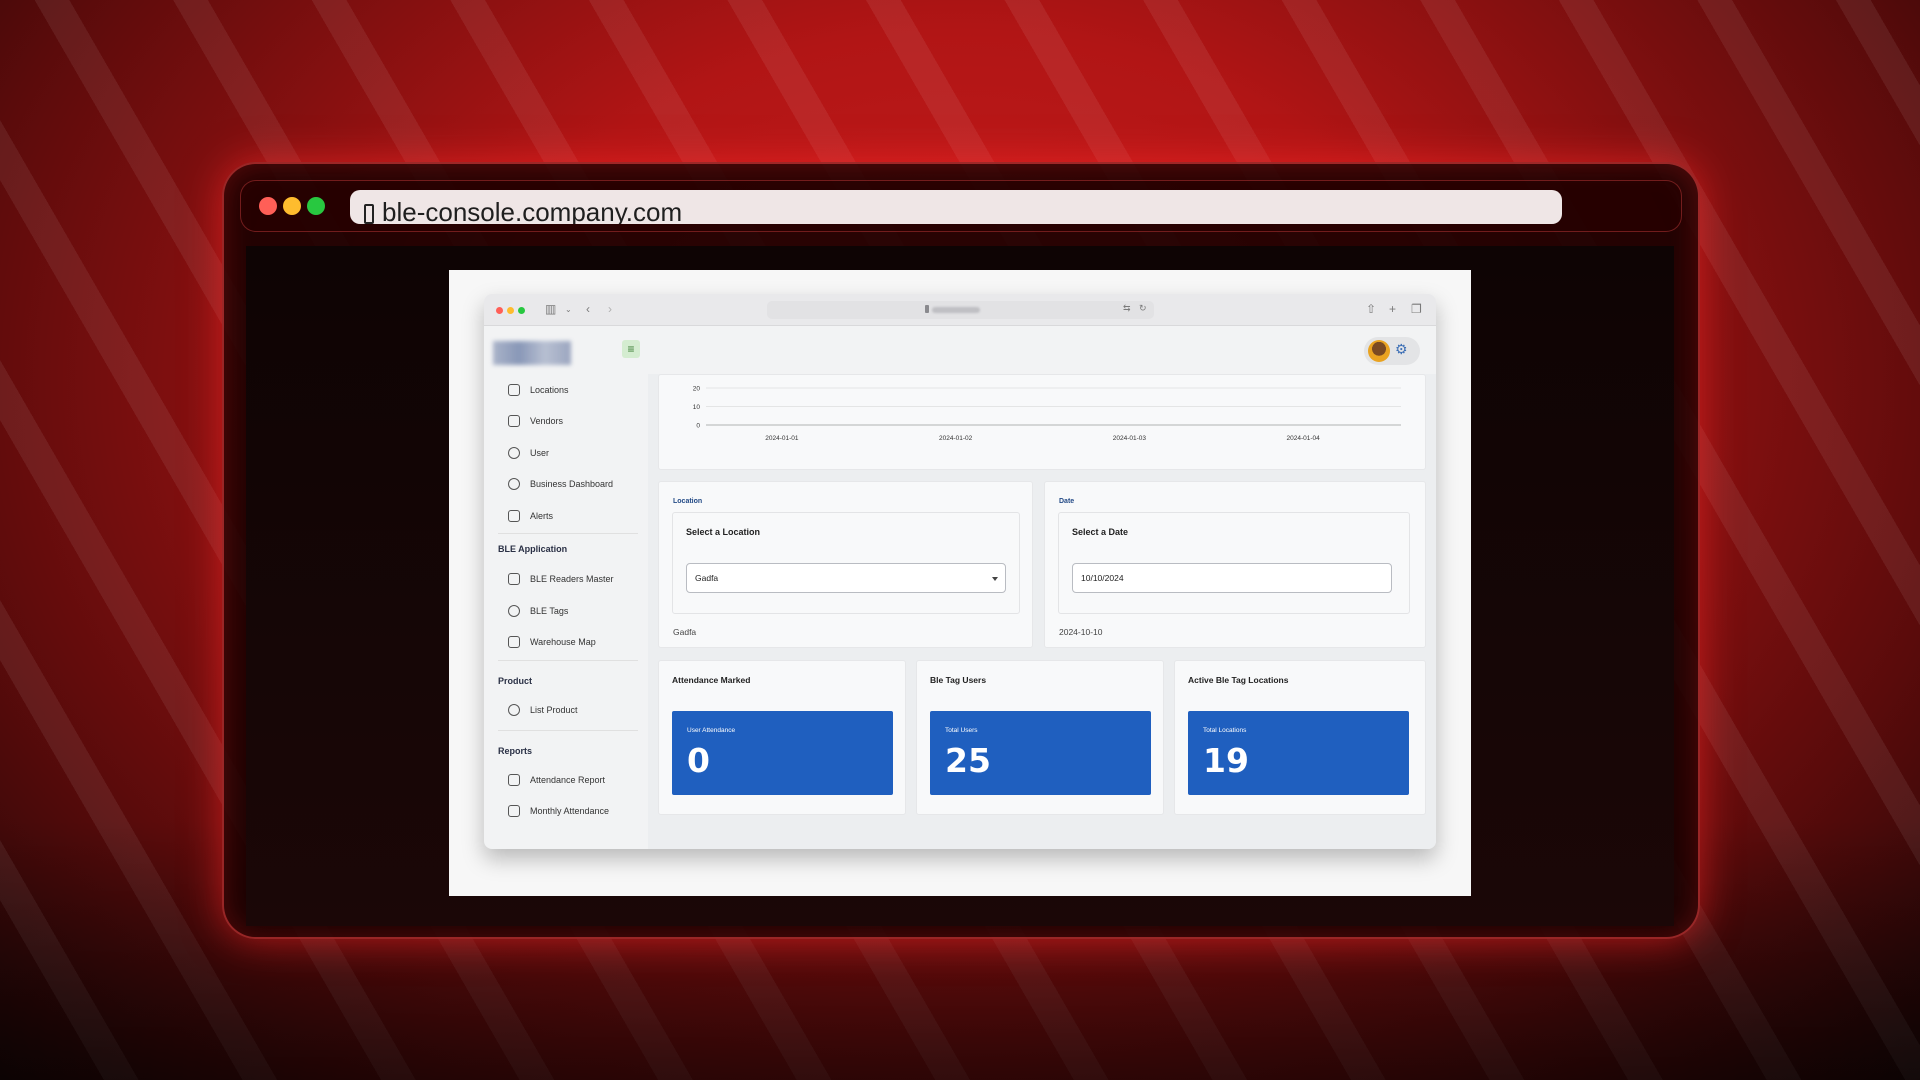 The image size is (1920, 1080). I want to click on sidebar-item-attendance-report: Attendance Report, so click(556, 780).